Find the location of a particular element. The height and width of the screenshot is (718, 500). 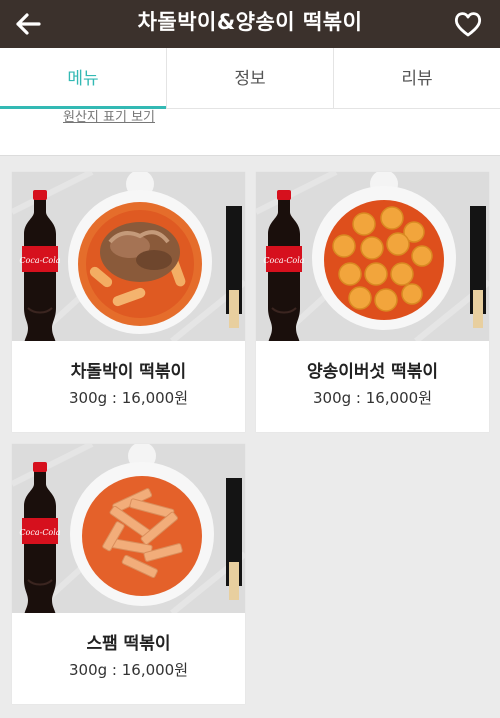

back-button is located at coordinates (28, 24).